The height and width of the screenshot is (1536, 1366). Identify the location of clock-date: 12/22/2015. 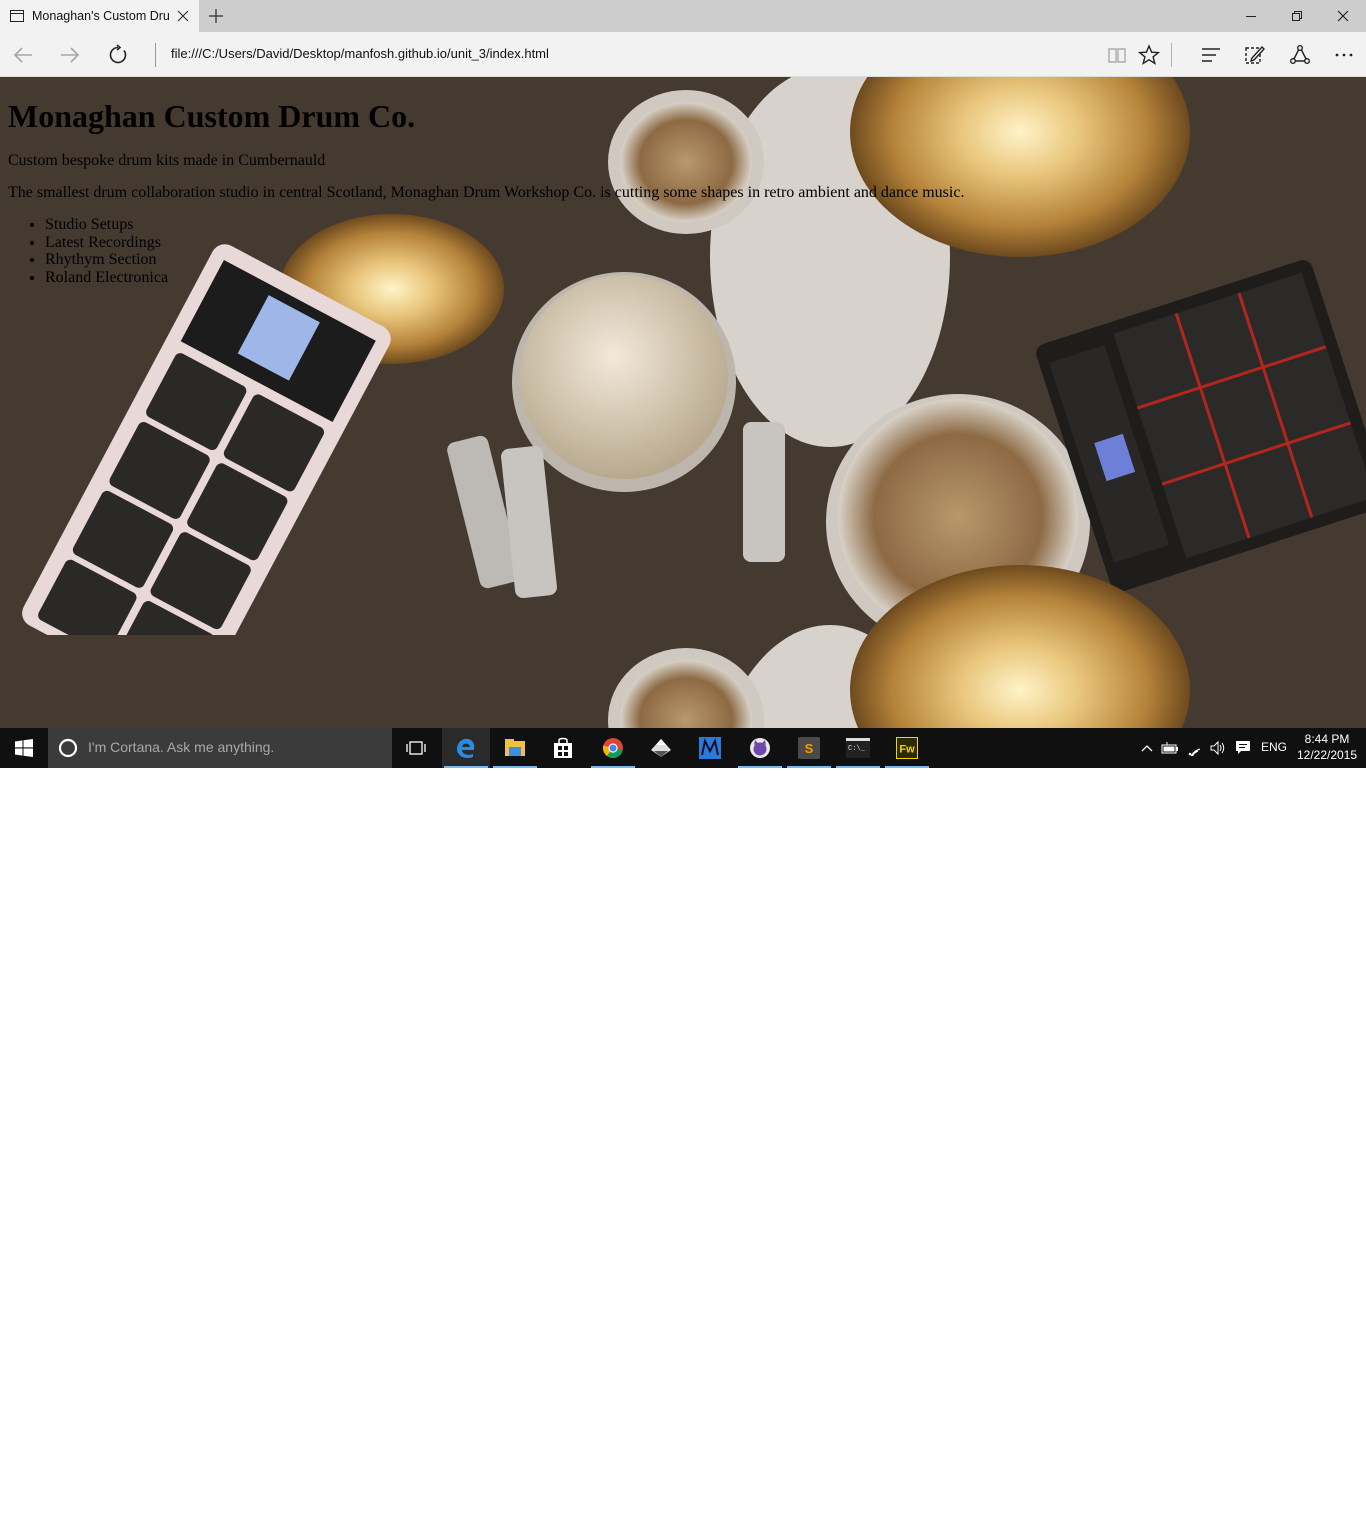
(1327, 755).